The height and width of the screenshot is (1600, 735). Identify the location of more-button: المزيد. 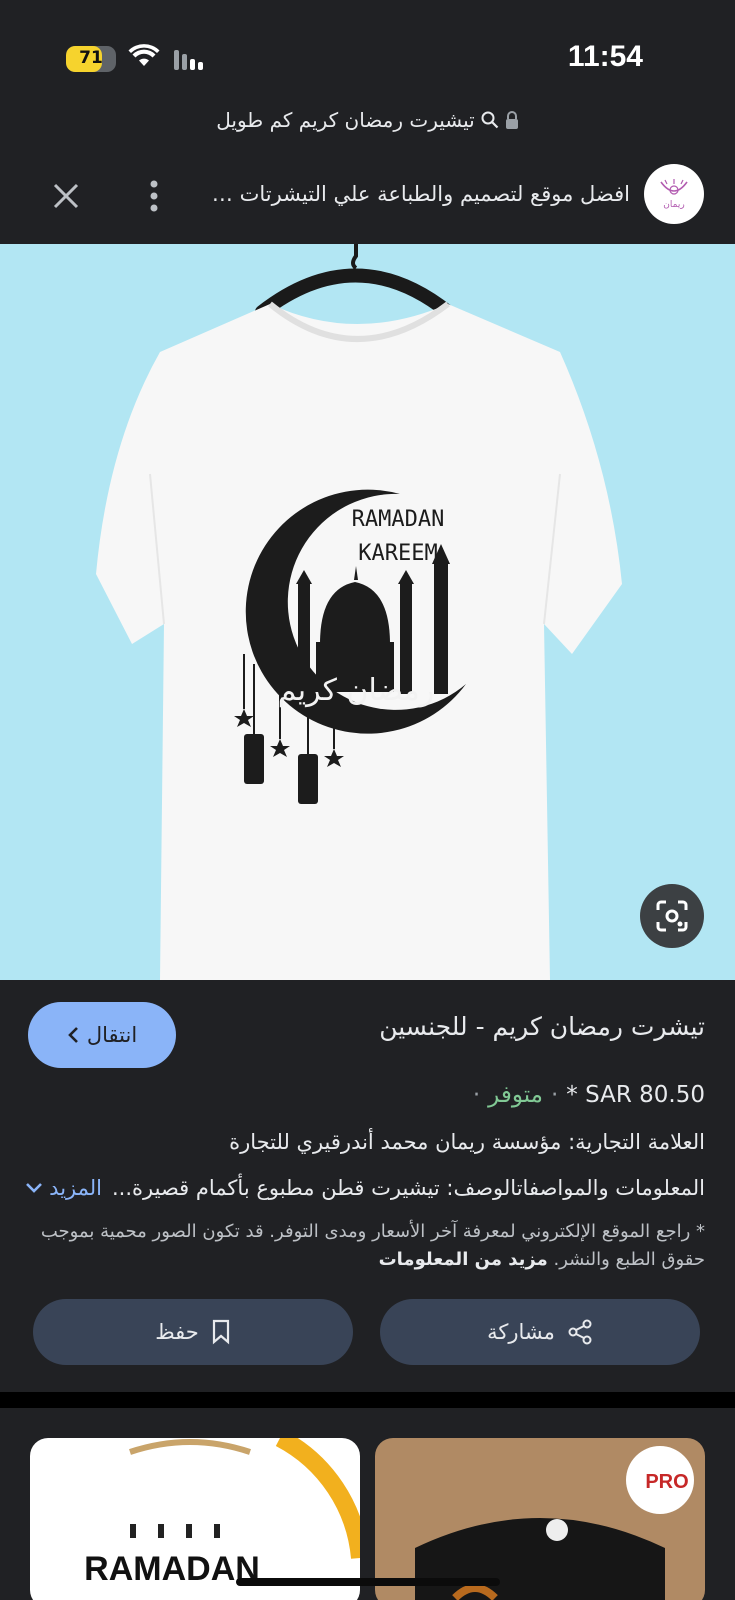
(63, 1188).